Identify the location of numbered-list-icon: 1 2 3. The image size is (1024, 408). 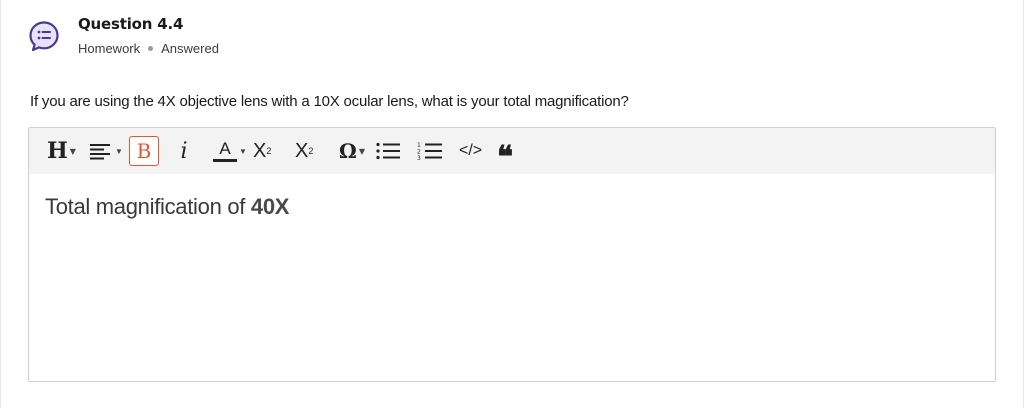
(429, 151).